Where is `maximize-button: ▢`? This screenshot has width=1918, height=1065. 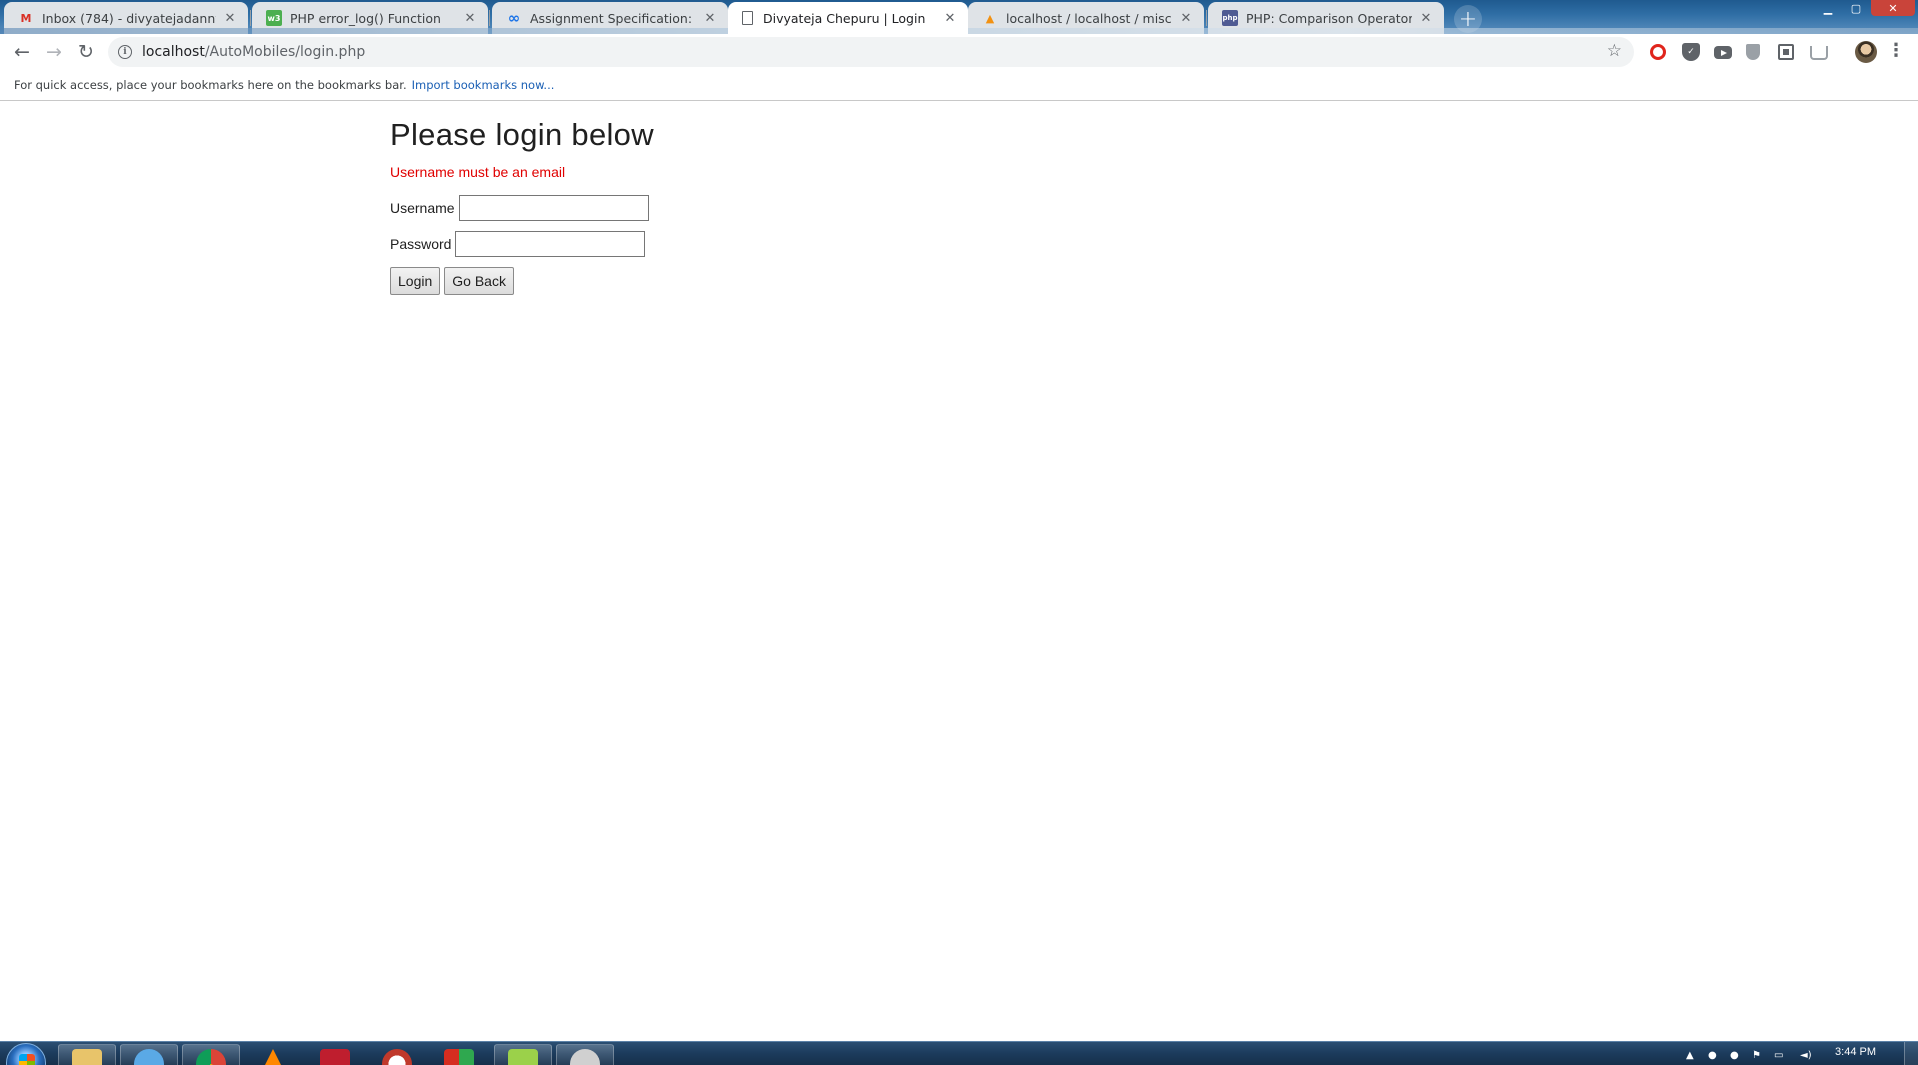 maximize-button: ▢ is located at coordinates (1856, 8).